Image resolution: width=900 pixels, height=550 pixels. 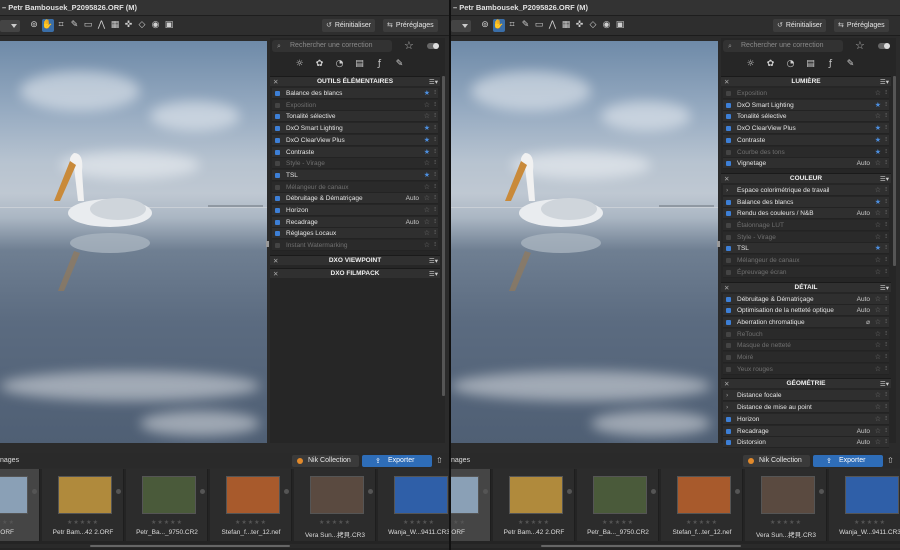 I want to click on scroll-thumb, so click(x=641, y=546).